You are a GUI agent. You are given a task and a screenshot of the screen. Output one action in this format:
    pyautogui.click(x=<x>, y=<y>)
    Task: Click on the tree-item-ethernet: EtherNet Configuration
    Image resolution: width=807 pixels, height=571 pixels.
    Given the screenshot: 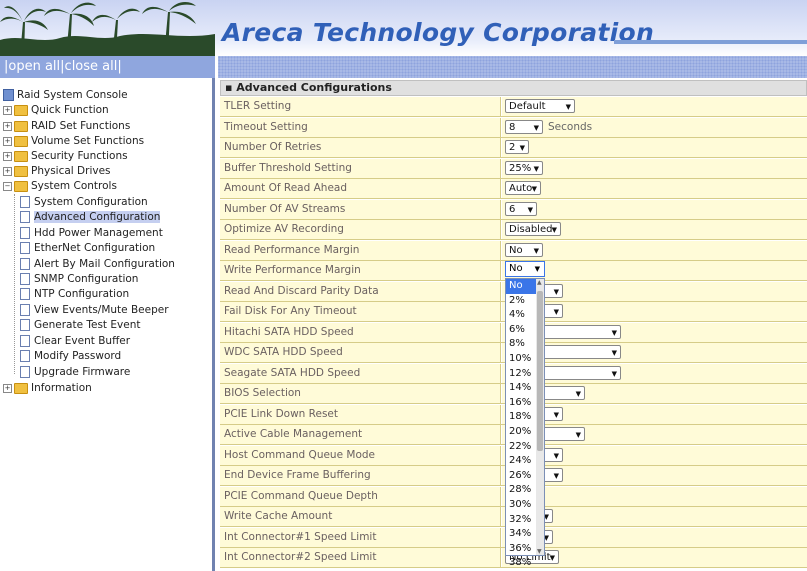 What is the action you would take?
    pyautogui.click(x=87, y=248)
    